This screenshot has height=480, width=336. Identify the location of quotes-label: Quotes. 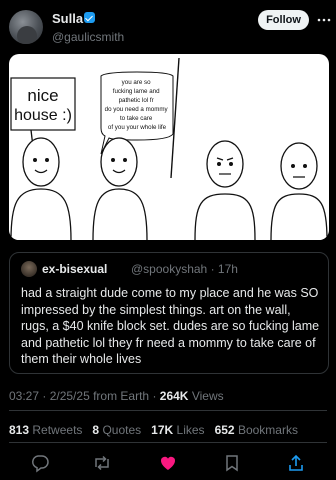
(122, 430).